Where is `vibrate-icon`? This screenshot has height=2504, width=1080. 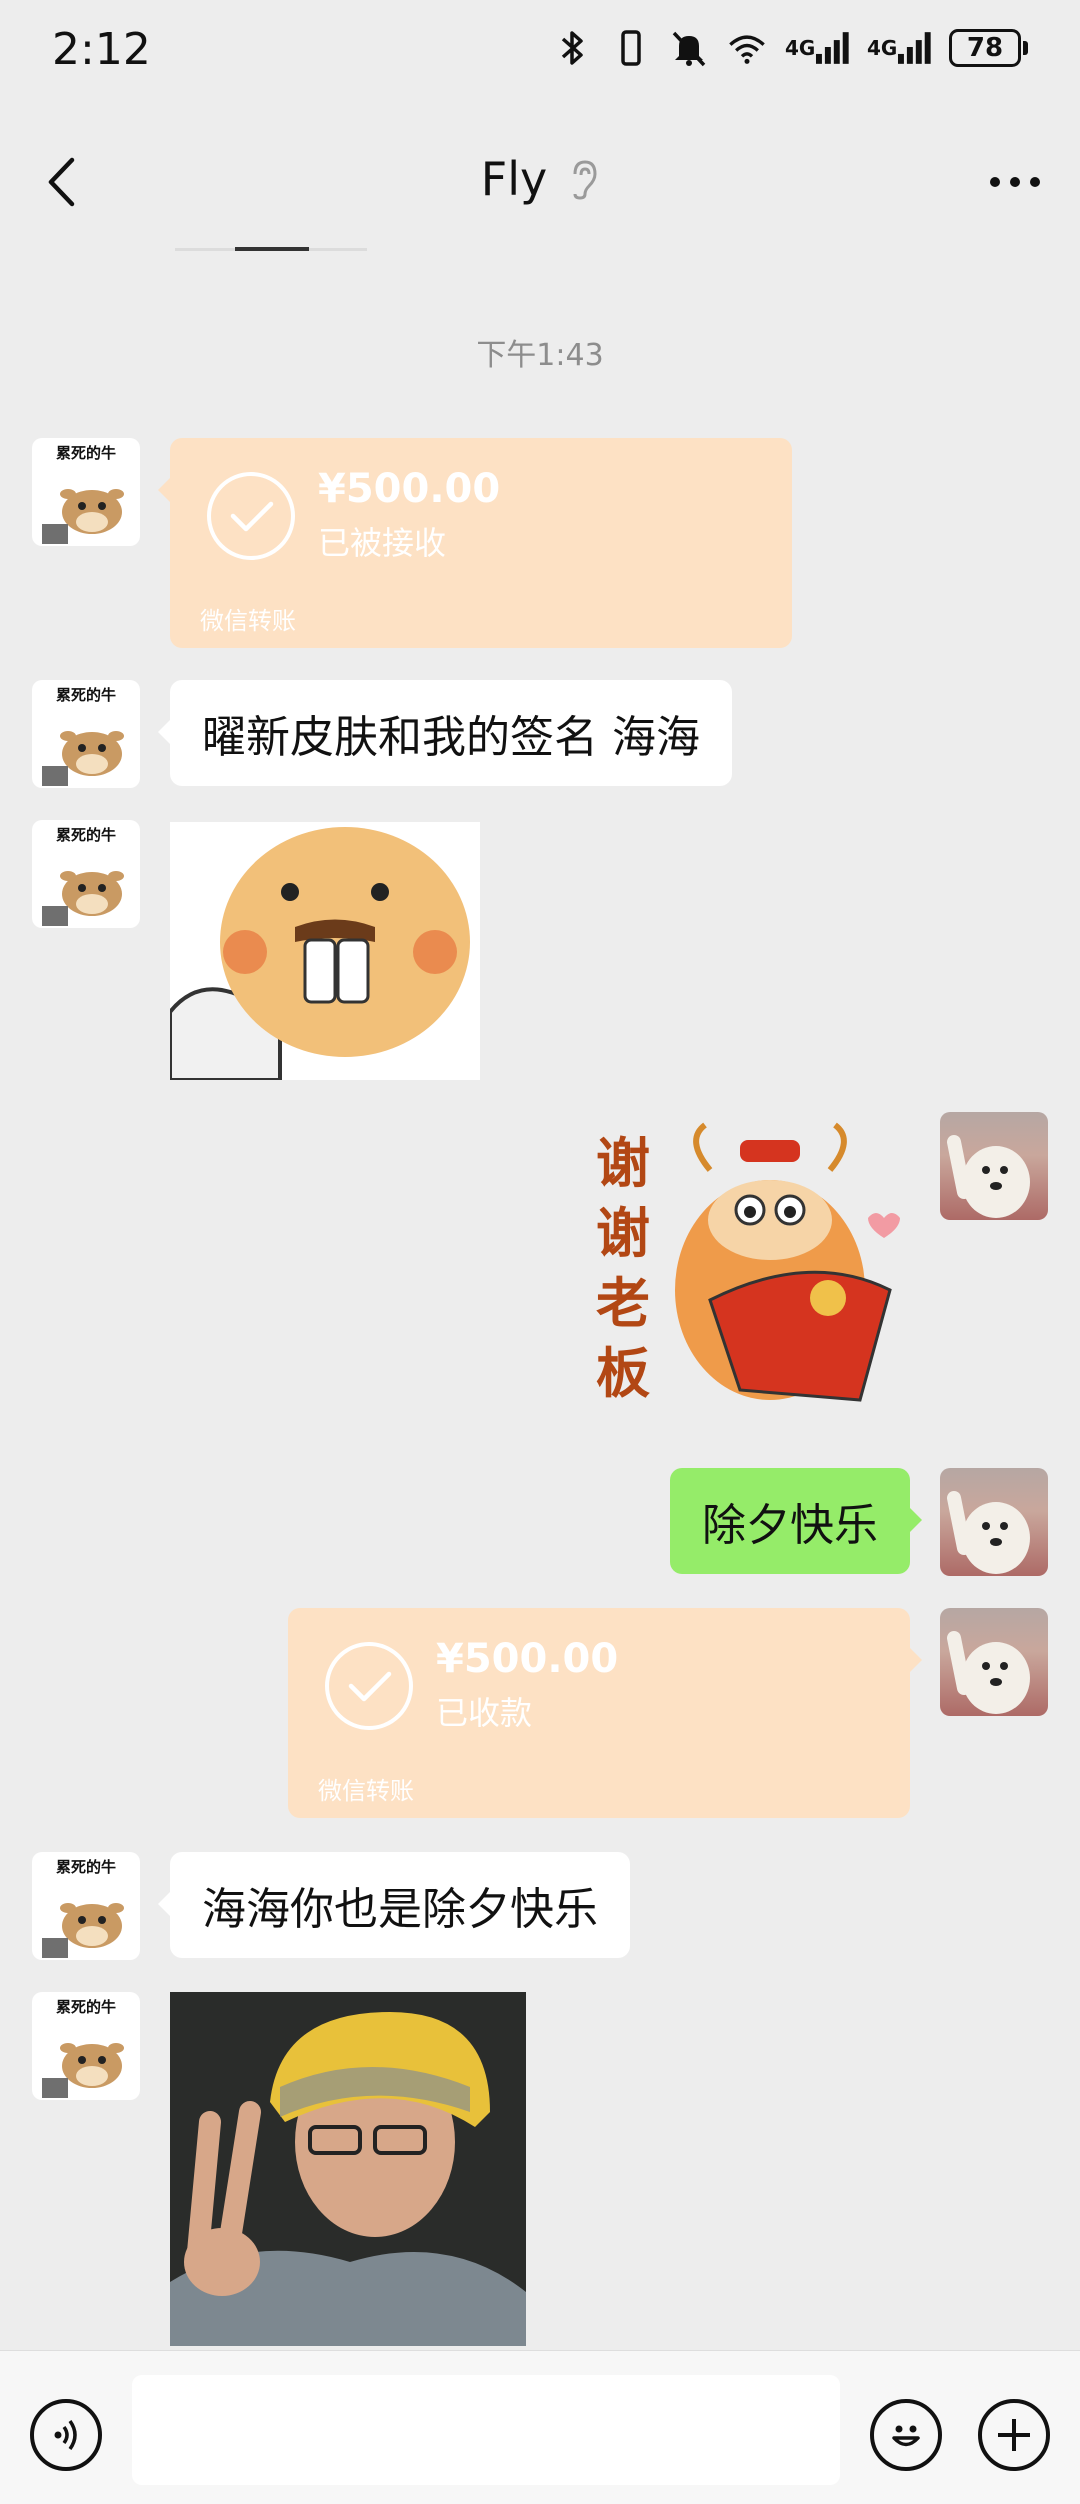
vibrate-icon is located at coordinates (631, 48).